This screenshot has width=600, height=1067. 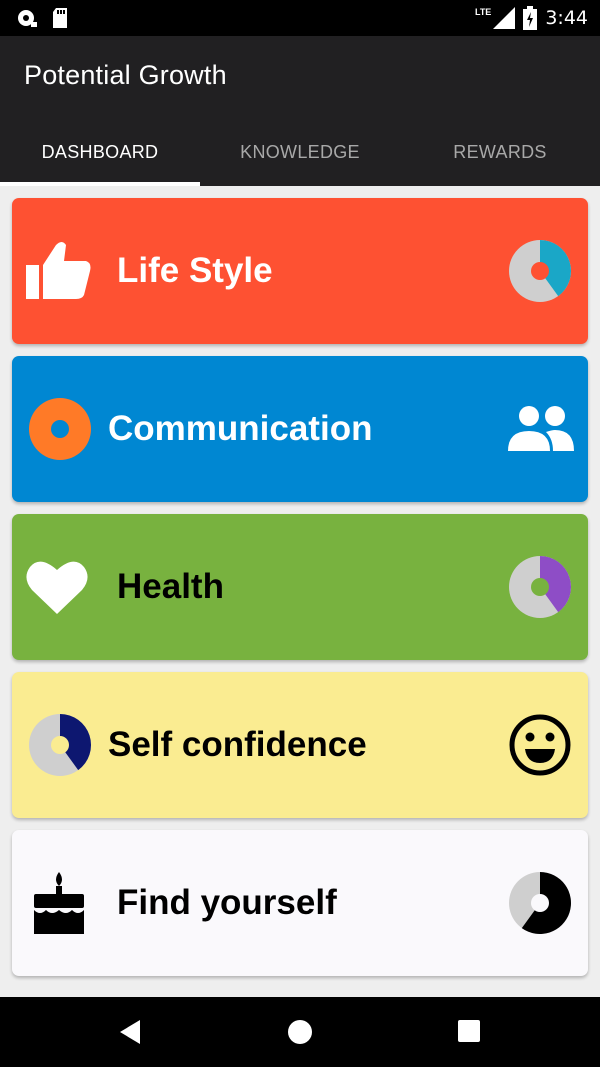 What do you see at coordinates (300, 587) in the screenshot?
I see `card-health: Health` at bounding box center [300, 587].